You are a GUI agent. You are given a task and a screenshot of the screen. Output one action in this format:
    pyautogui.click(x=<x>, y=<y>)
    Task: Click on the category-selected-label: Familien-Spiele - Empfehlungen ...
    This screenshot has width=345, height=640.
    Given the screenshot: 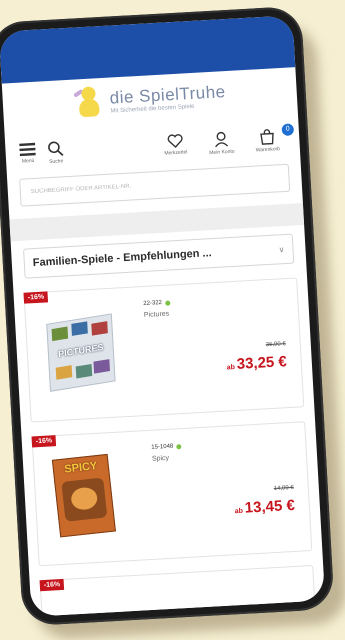 What is the action you would take?
    pyautogui.click(x=122, y=258)
    